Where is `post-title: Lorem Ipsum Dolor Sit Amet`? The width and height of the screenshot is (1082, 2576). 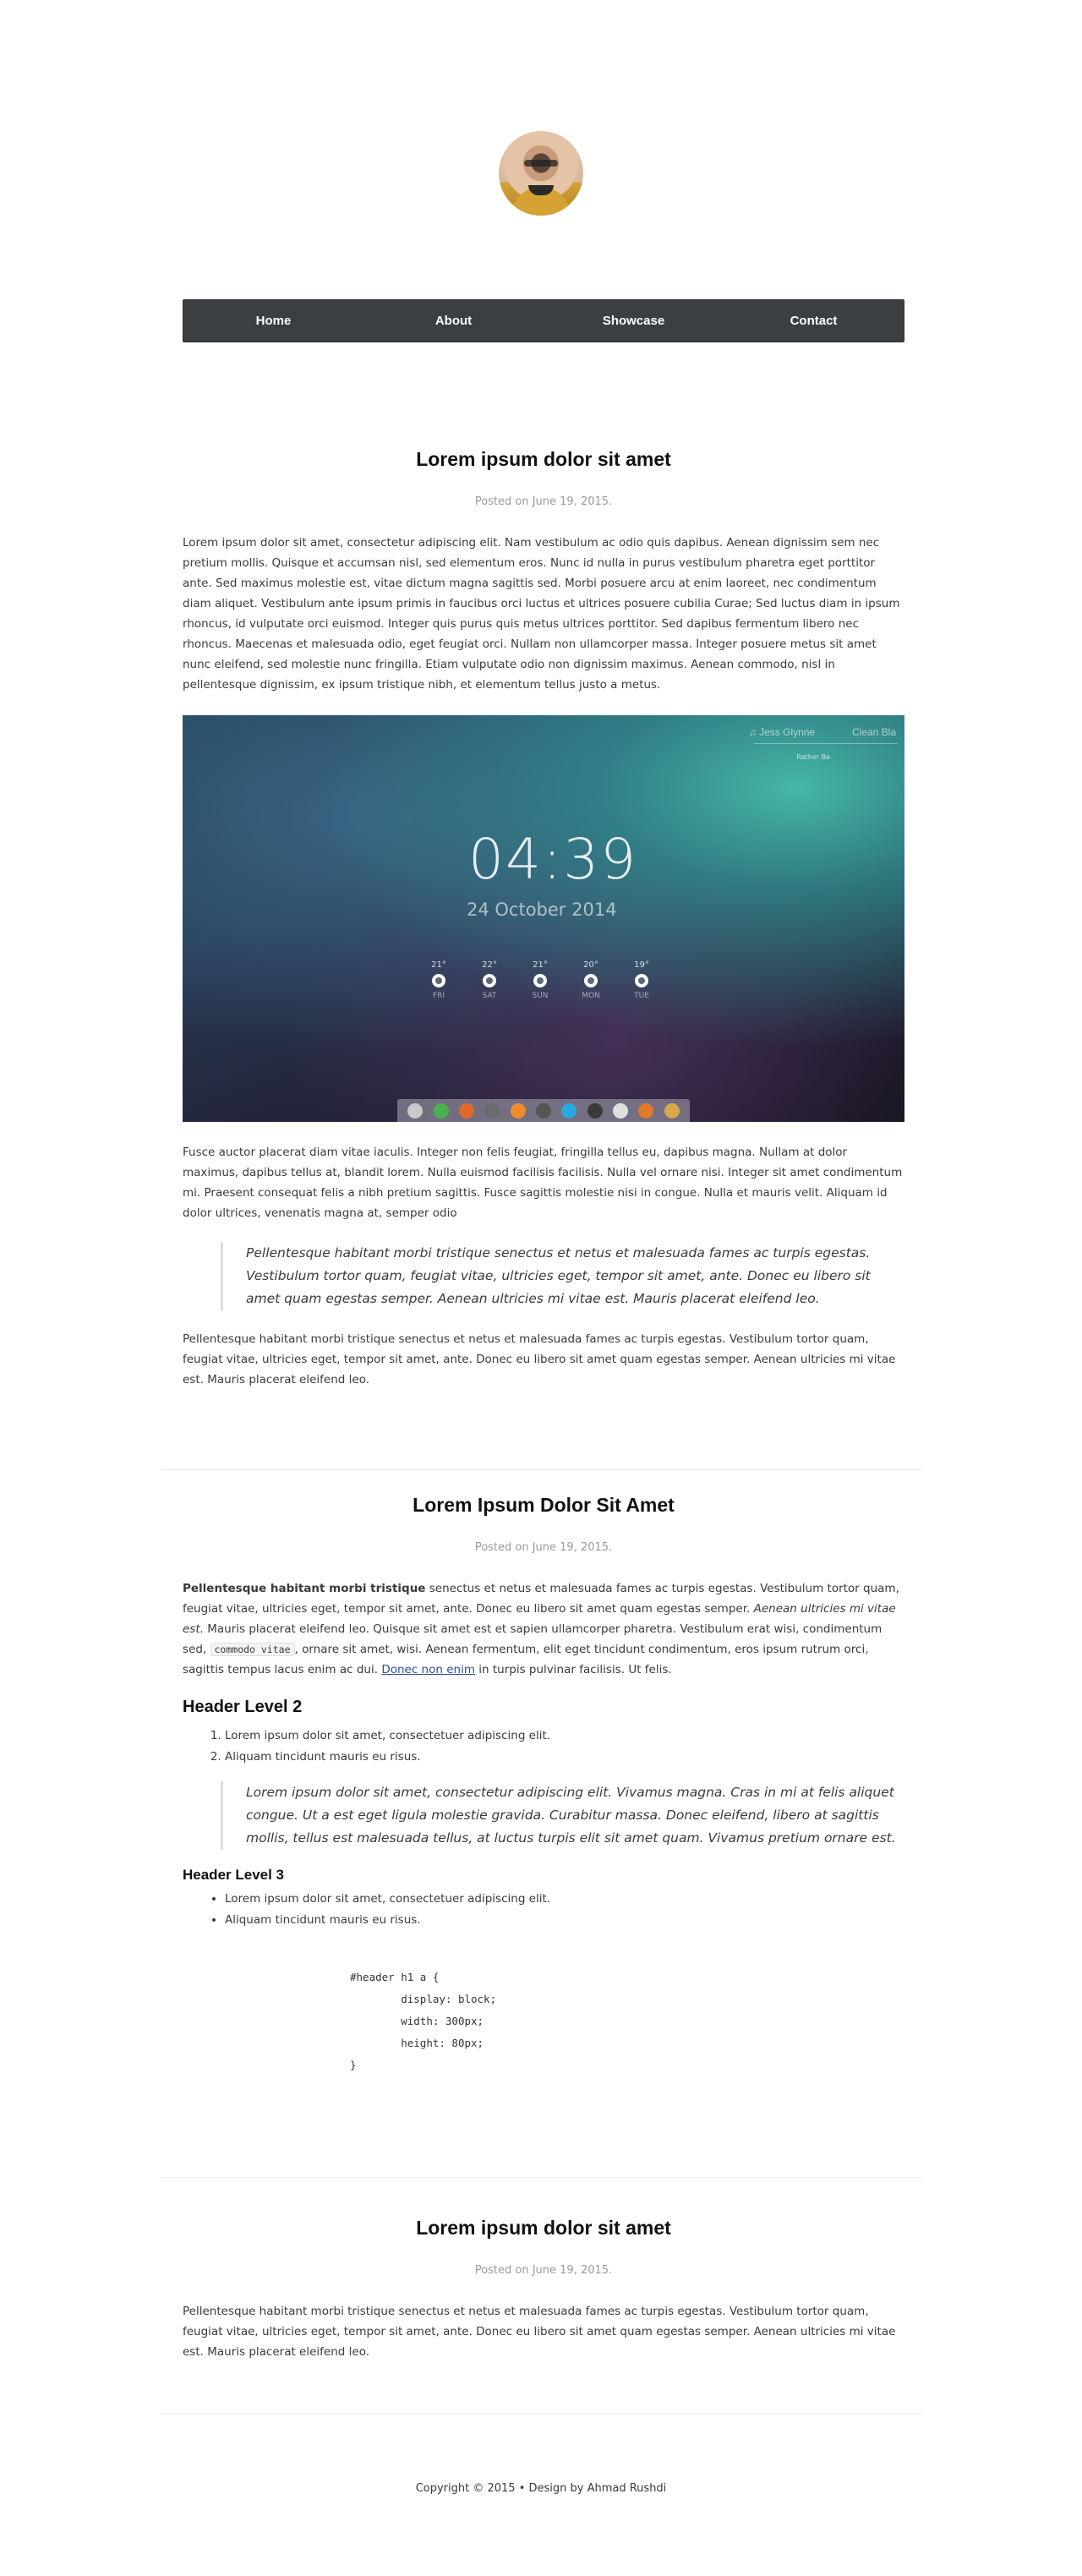 post-title: Lorem Ipsum Dolor Sit Amet is located at coordinates (544, 1505).